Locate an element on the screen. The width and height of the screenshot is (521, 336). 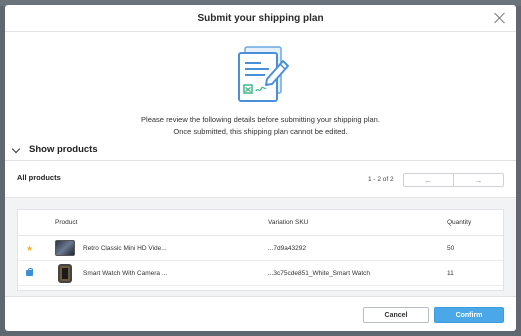
row-status-cell is located at coordinates (36, 272).